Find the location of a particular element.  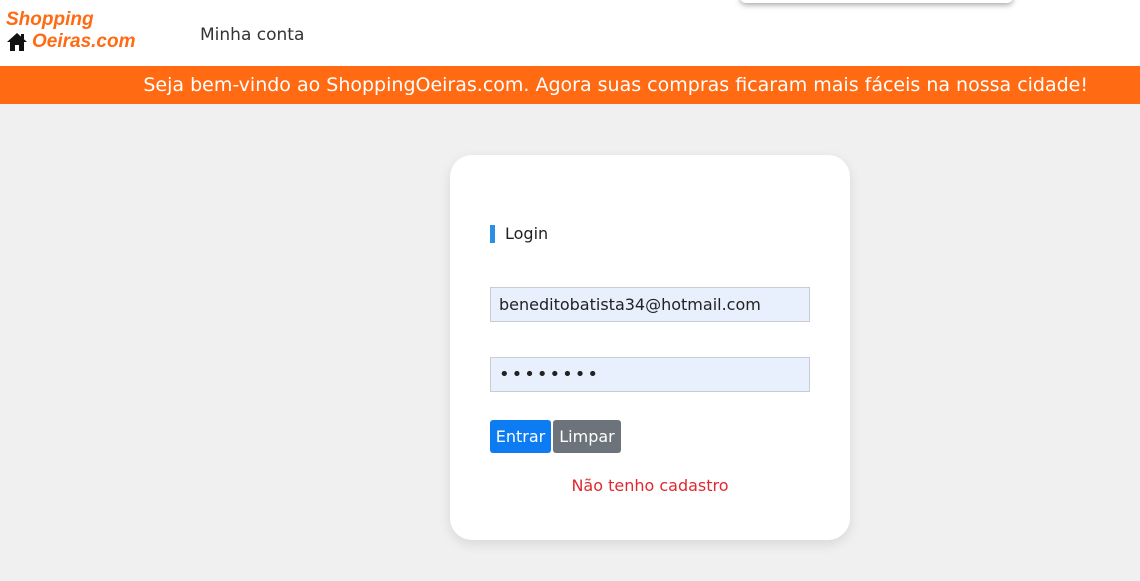

email-input is located at coordinates (650, 304).